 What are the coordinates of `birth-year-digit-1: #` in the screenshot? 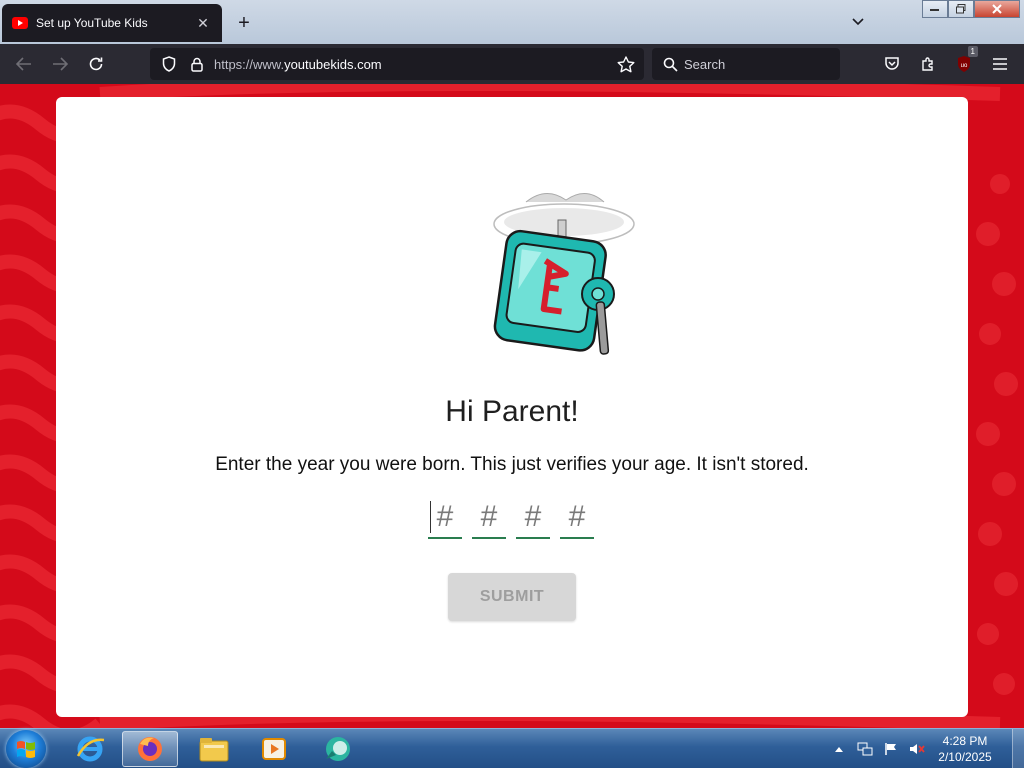 It's located at (445, 518).